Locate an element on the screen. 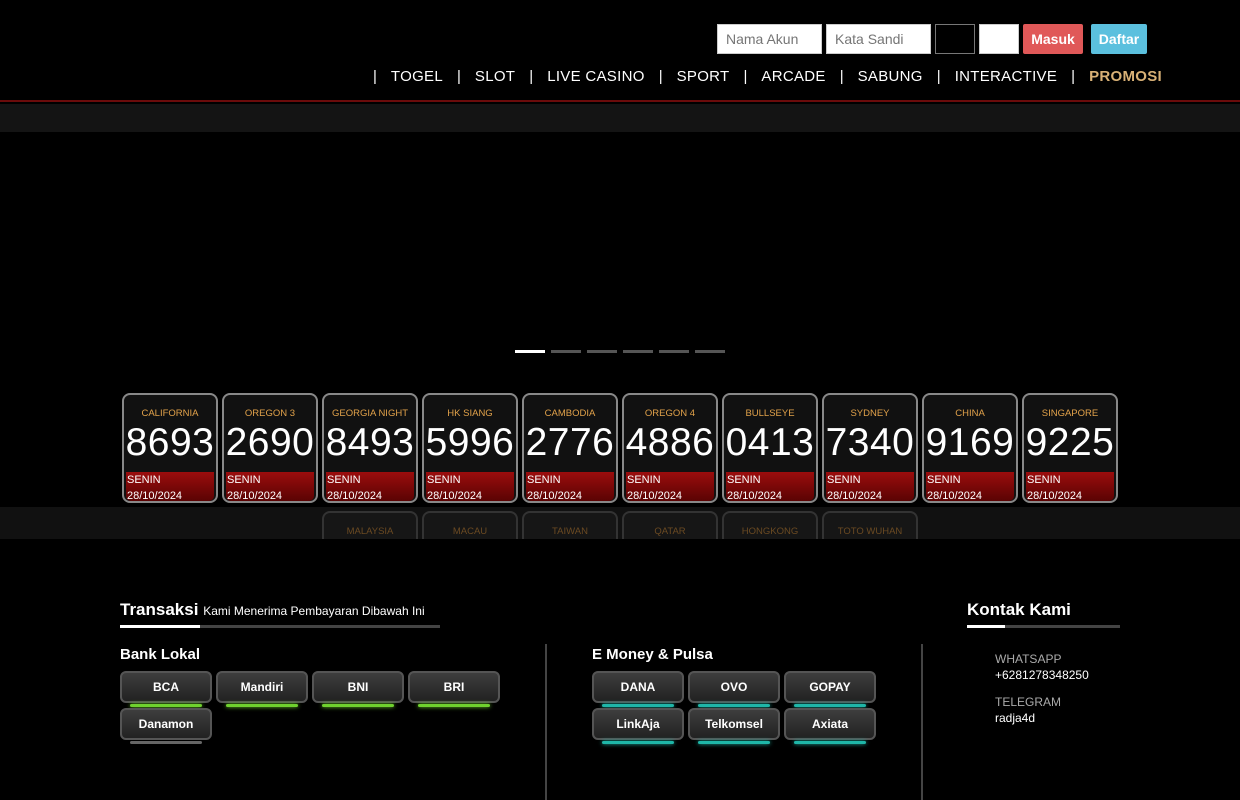 This screenshot has height=800, width=1240. result-market: SINGAPORE is located at coordinates (1070, 413).